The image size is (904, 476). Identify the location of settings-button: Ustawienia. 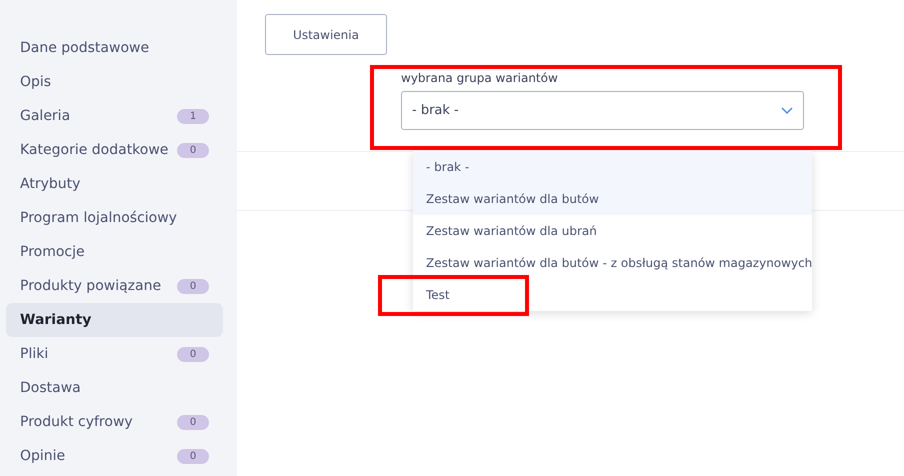
(326, 34).